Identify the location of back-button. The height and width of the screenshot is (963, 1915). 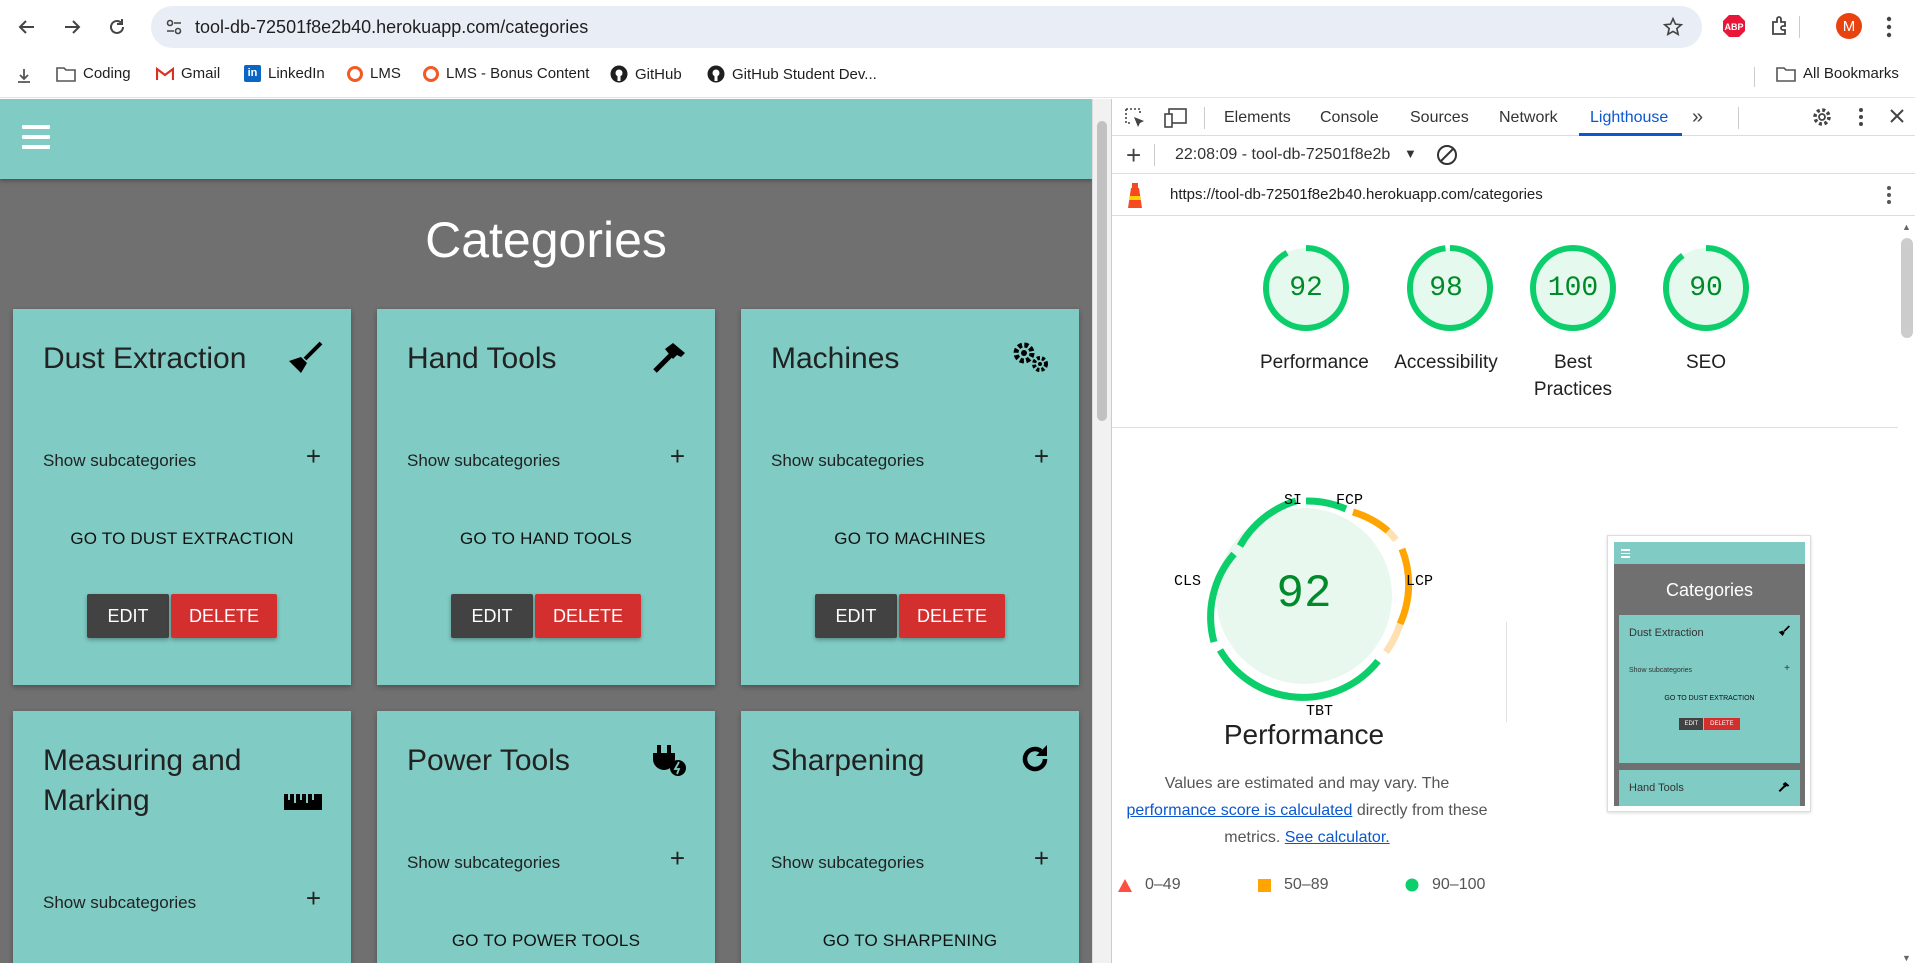
(27, 27).